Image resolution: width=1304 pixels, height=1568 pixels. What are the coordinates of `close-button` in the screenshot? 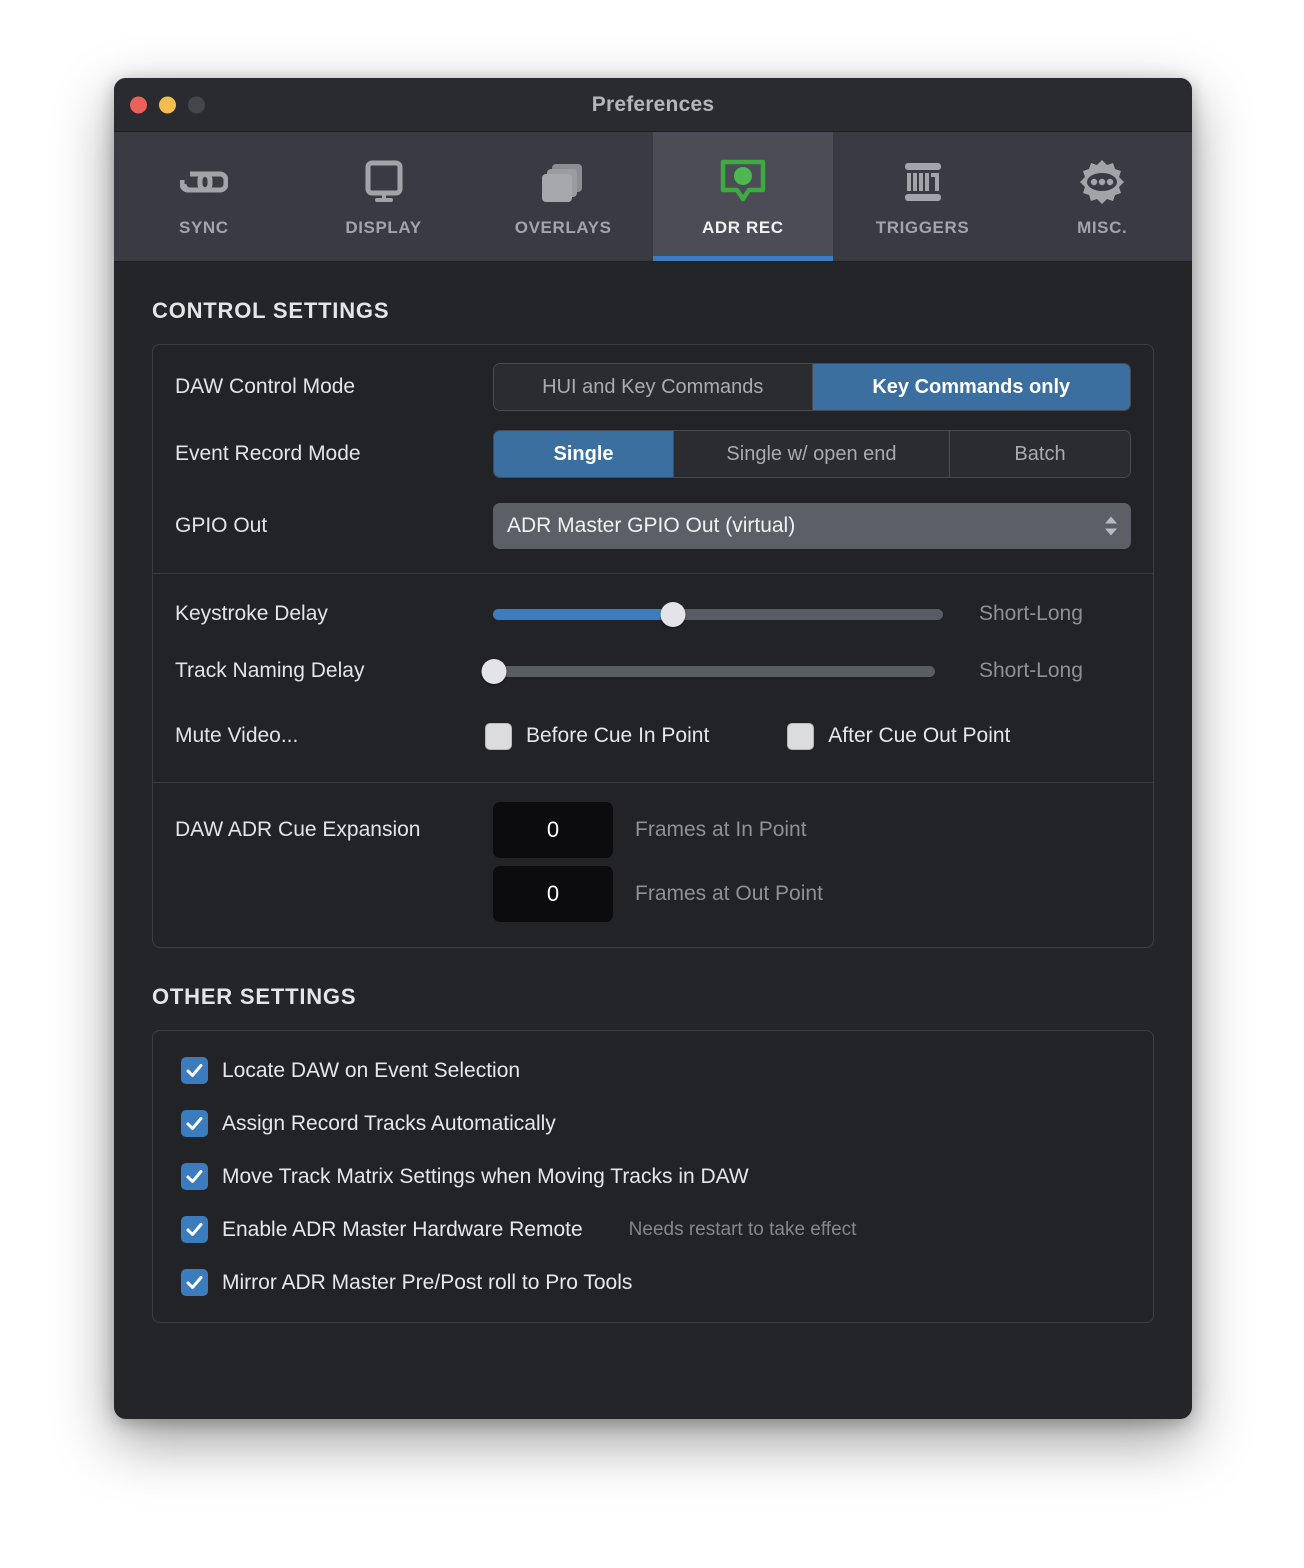 It's located at (138, 104).